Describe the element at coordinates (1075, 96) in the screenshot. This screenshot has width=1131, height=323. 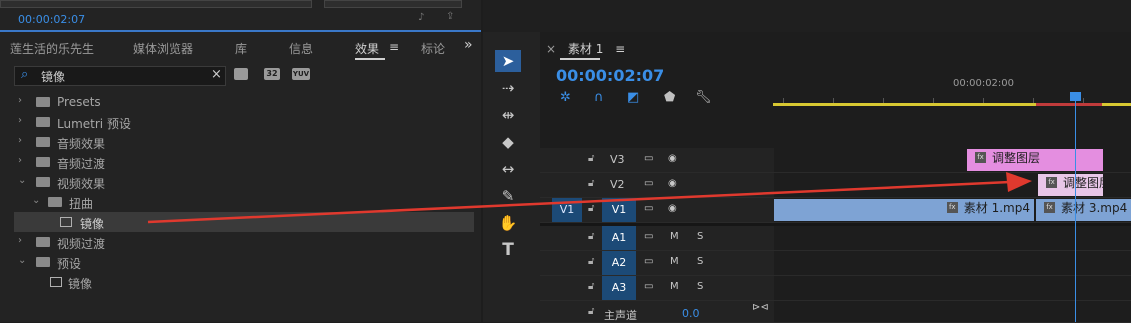
I see `playhead-handle` at that location.